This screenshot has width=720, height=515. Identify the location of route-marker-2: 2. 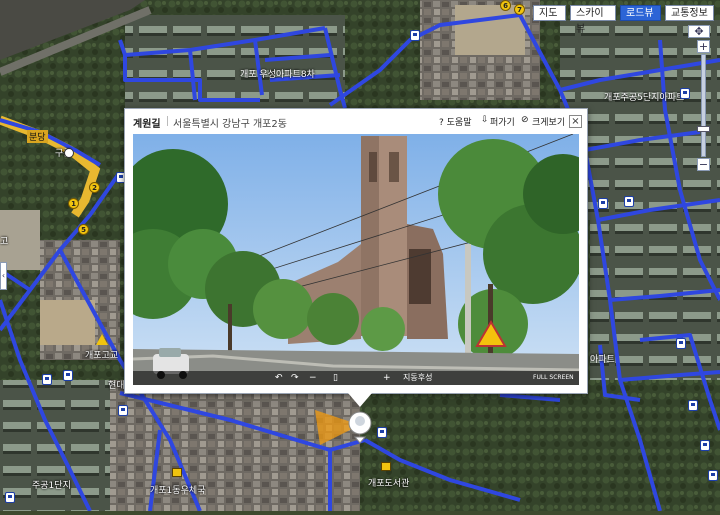
(94, 187).